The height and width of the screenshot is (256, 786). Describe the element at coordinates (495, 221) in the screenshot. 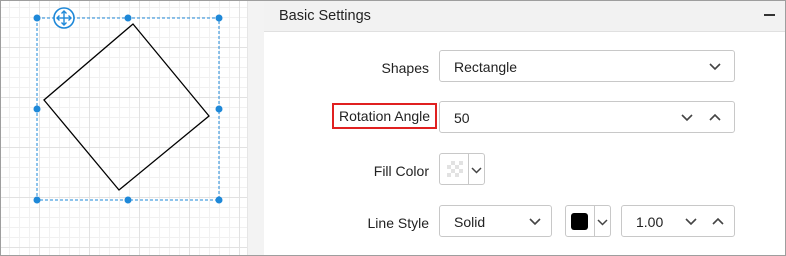

I see `line-style-dropdown: Solid` at that location.